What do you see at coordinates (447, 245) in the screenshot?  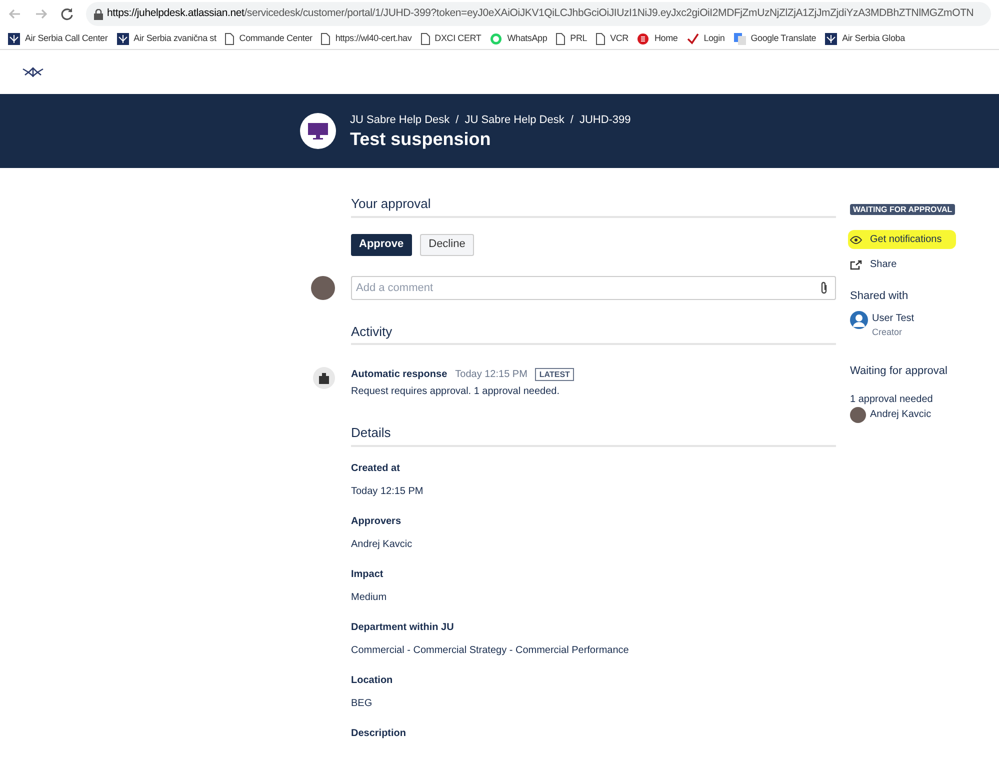 I see `decline-button: Decline` at bounding box center [447, 245].